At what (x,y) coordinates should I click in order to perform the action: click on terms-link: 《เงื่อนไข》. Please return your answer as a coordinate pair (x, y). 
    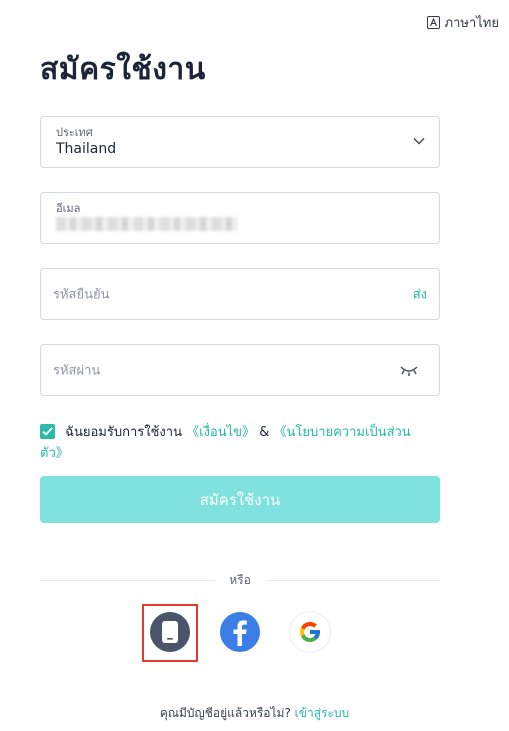
    Looking at the image, I should click on (220, 432).